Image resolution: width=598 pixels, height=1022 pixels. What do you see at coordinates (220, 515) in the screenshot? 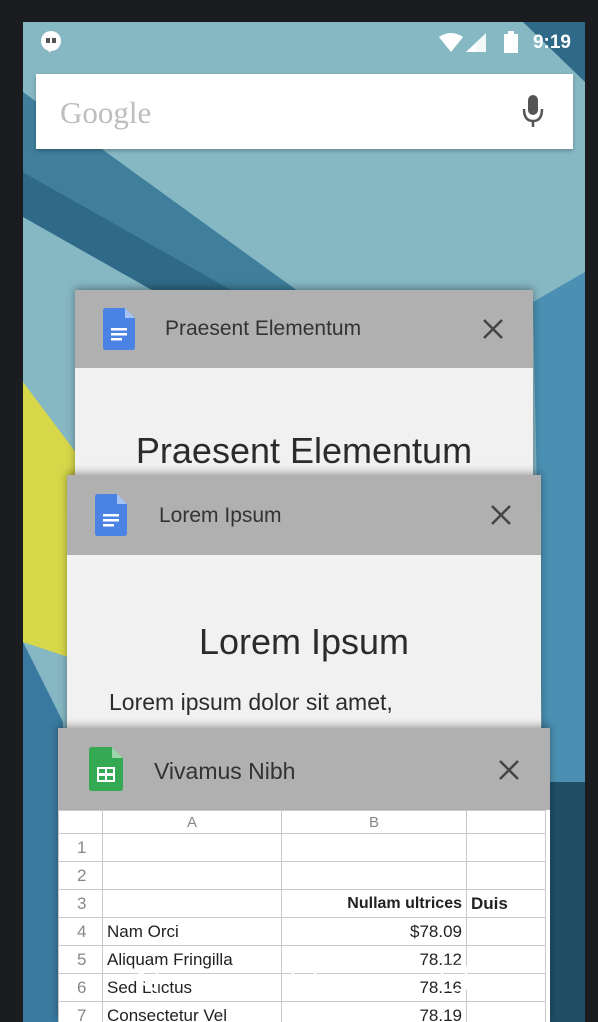
I see `card-title: Lorem Ipsum` at bounding box center [220, 515].